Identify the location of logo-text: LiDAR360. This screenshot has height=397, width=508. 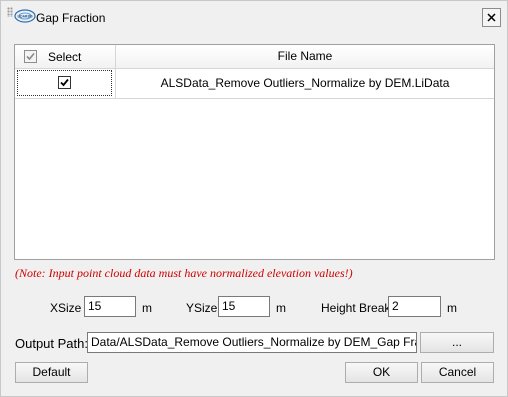
(24, 17).